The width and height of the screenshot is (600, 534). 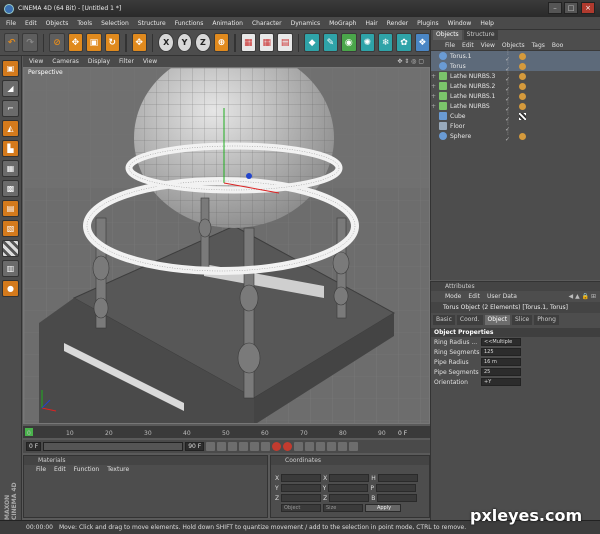 What do you see at coordinates (115, 23) in the screenshot?
I see `menu-selection: Selection` at bounding box center [115, 23].